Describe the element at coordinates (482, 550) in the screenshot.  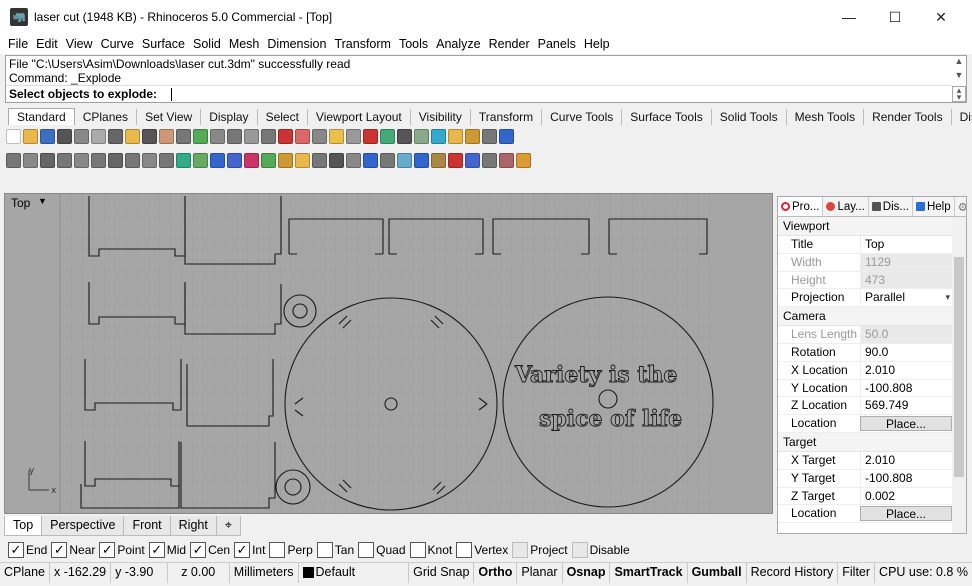
I see `osnap-vertex: Vertex` at that location.